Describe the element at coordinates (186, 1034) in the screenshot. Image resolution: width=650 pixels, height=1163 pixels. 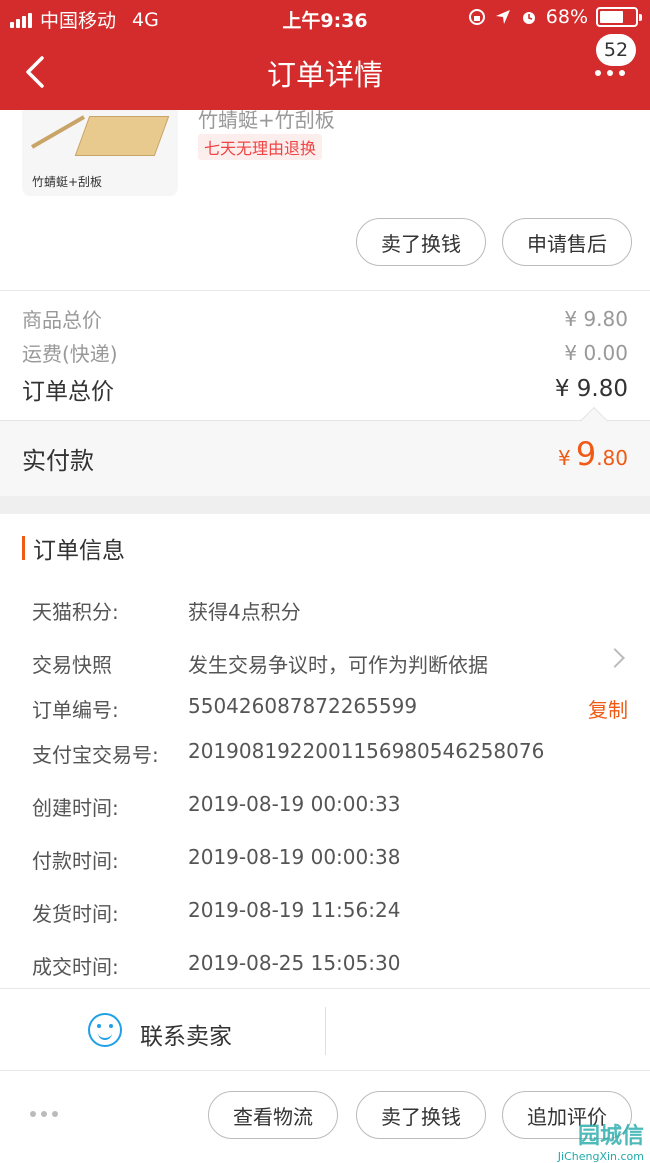
I see `contact-seller-button: 联系卖家` at that location.